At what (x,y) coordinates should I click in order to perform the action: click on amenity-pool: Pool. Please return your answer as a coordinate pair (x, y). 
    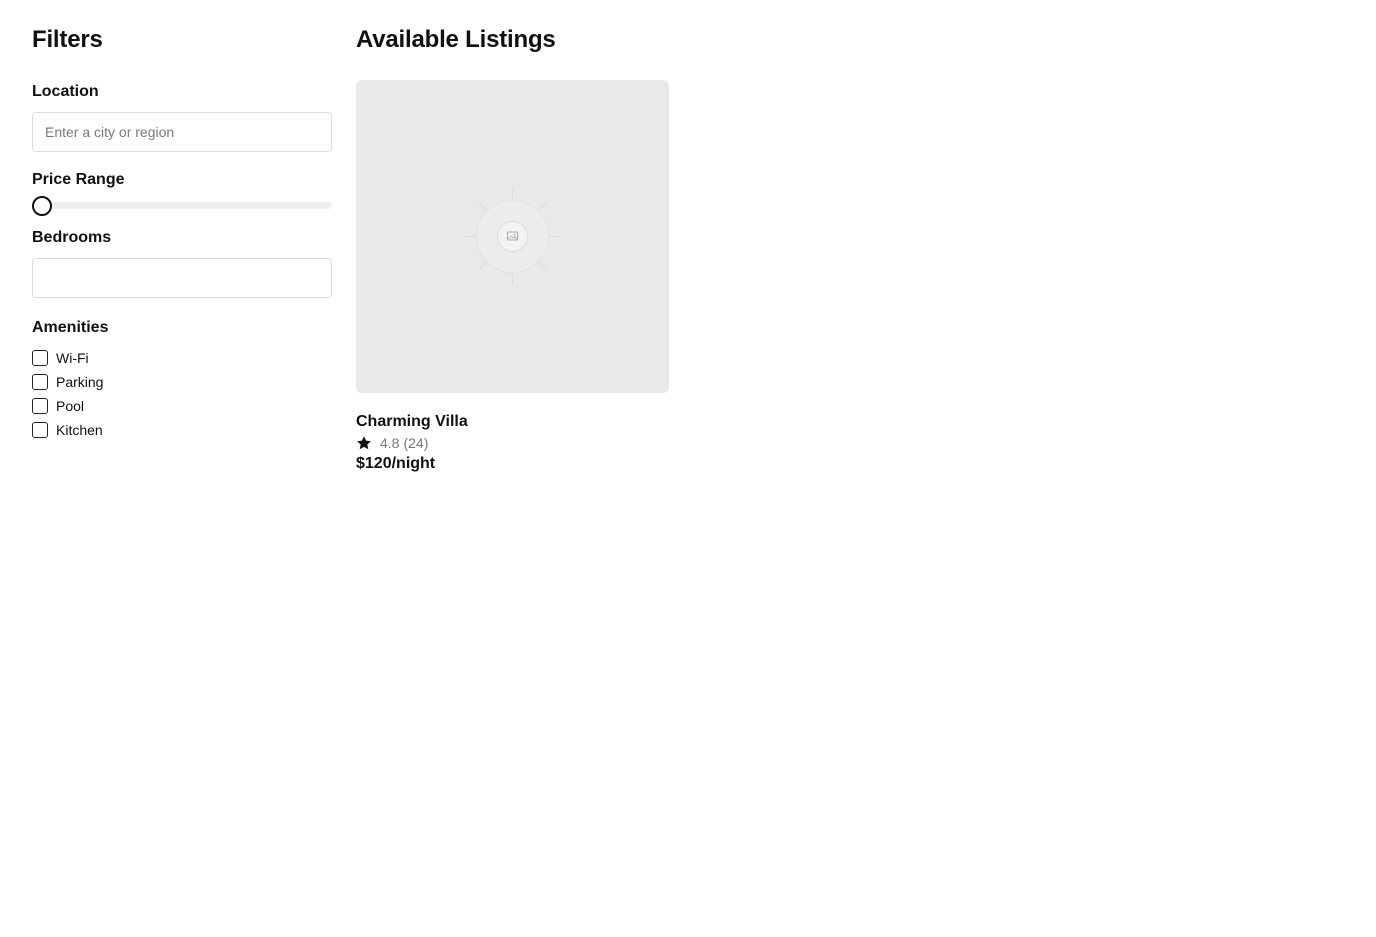
    Looking at the image, I should click on (182, 406).